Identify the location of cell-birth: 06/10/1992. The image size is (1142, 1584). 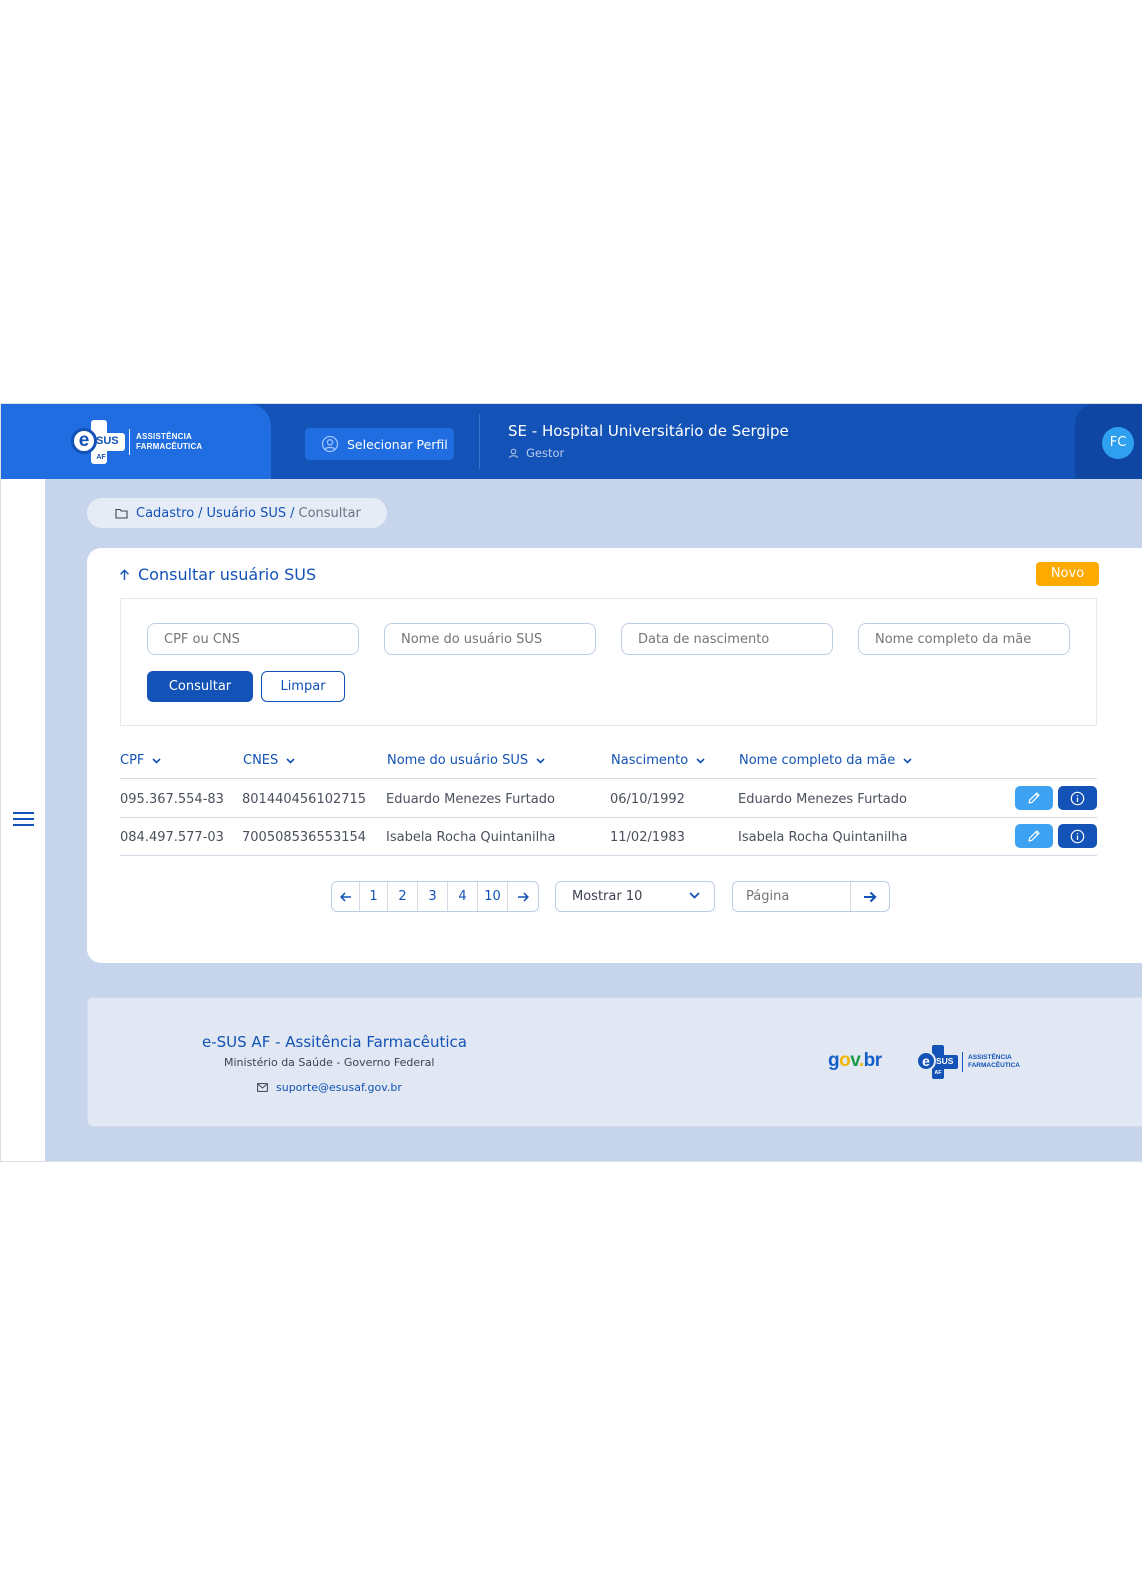
(647, 799).